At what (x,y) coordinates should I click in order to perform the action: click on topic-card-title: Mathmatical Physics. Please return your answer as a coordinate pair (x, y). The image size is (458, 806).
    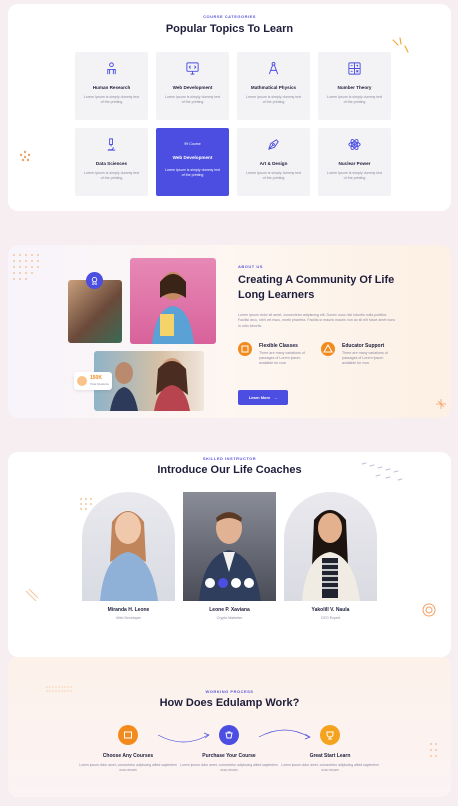
    Looking at the image, I should click on (273, 87).